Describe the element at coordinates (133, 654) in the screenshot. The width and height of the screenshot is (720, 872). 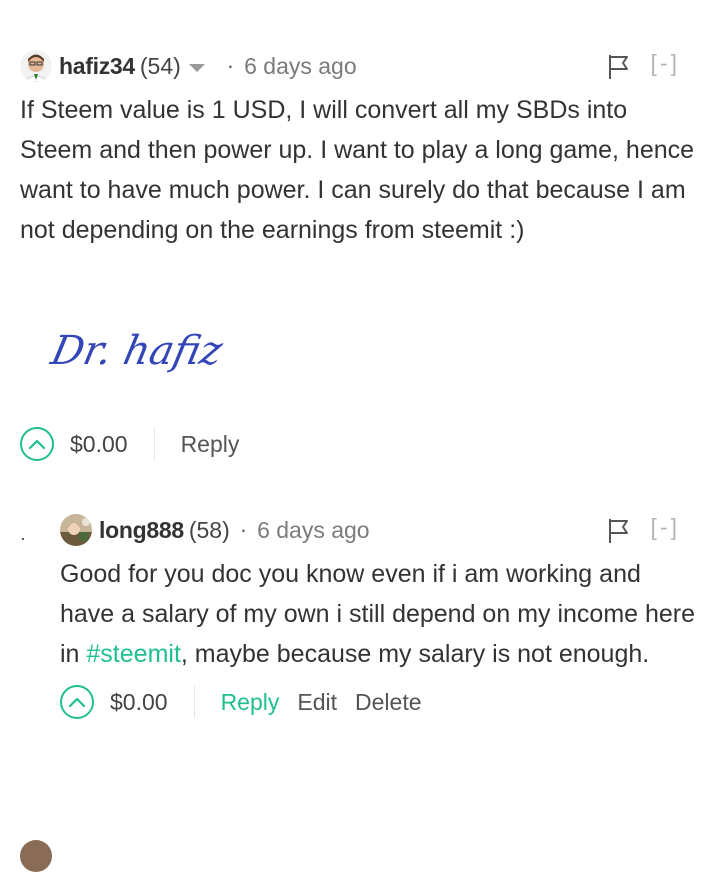
I see `hashtag-link: #steemit` at that location.